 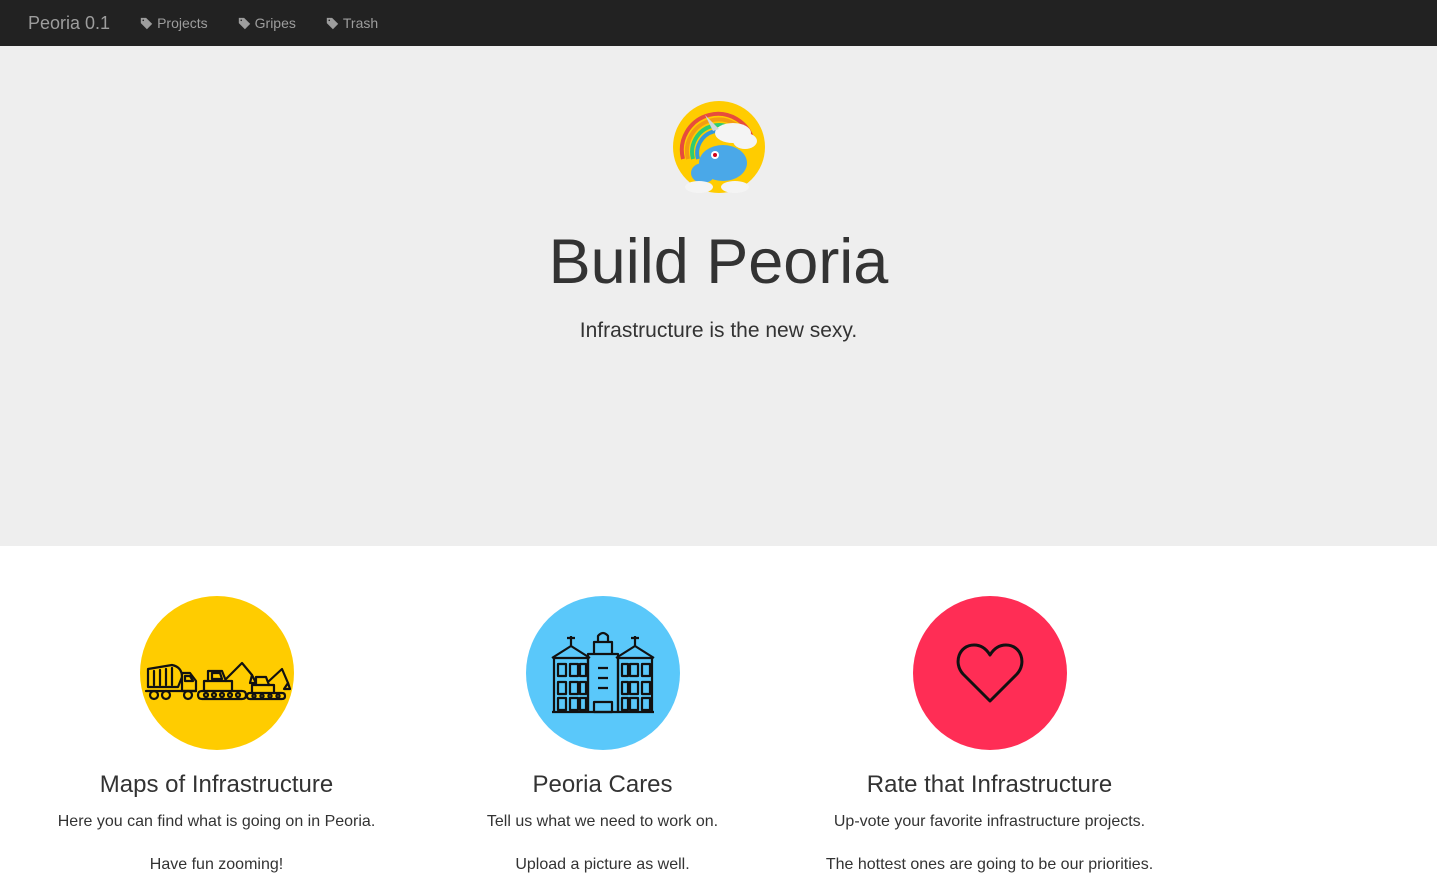 I want to click on construction-vehicles-icon, so click(x=216, y=673).